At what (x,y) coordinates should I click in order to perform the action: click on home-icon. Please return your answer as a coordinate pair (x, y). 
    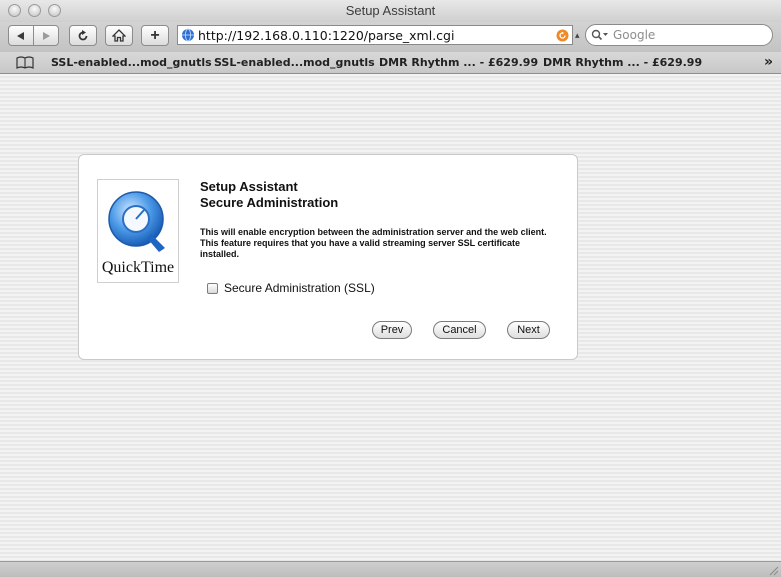
    Looking at the image, I should click on (119, 35).